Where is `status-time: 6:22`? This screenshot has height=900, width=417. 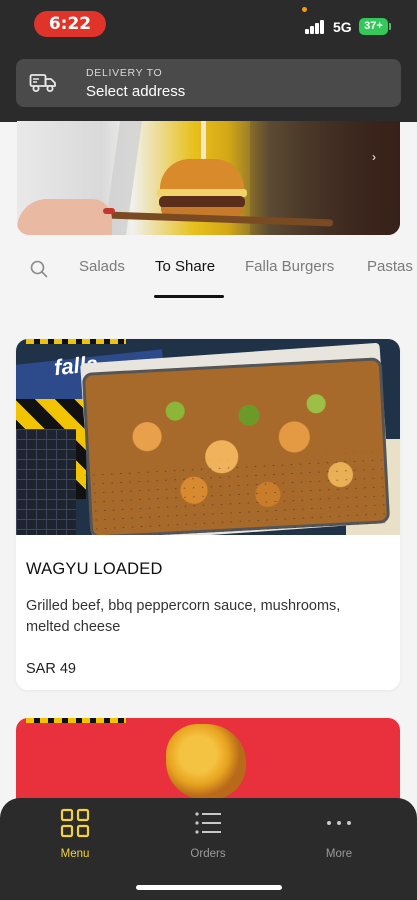
status-time: 6:22 is located at coordinates (70, 24).